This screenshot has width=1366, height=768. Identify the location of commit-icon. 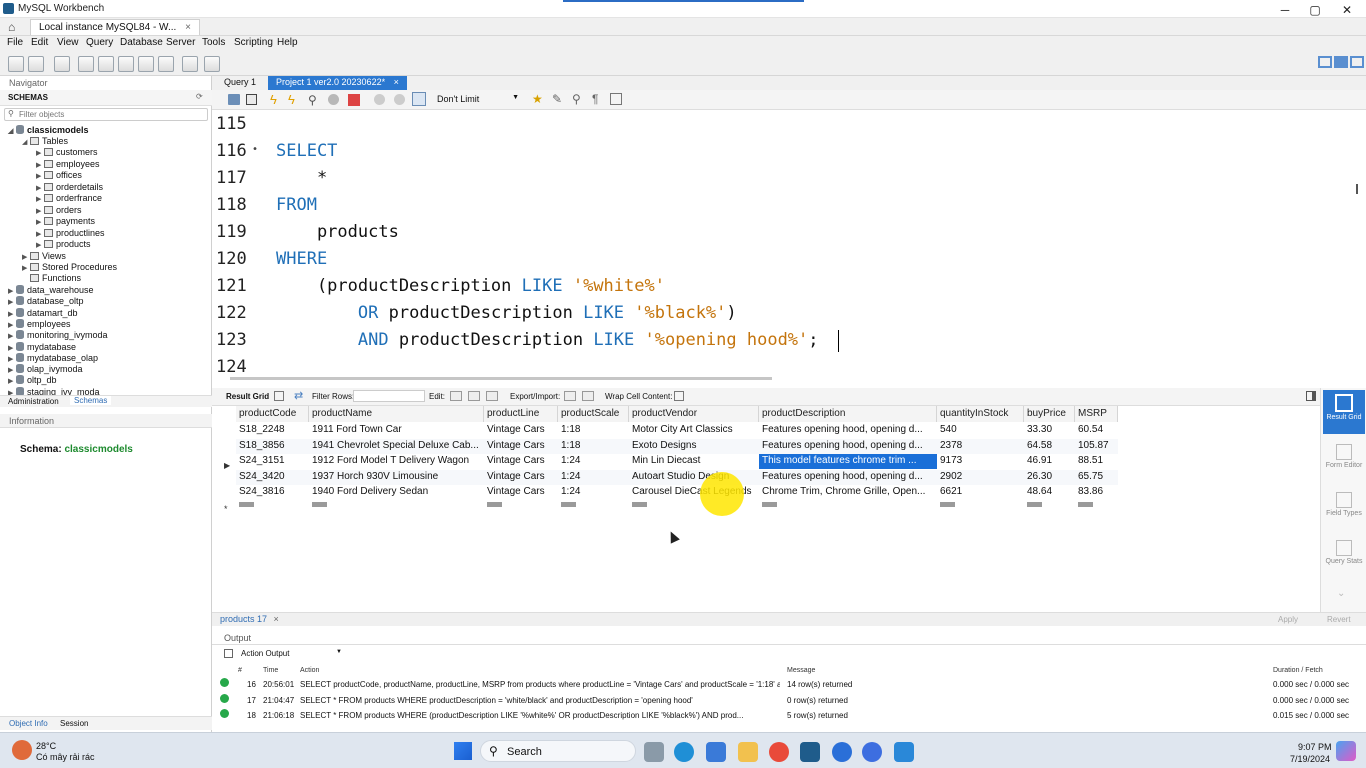
(379, 99).